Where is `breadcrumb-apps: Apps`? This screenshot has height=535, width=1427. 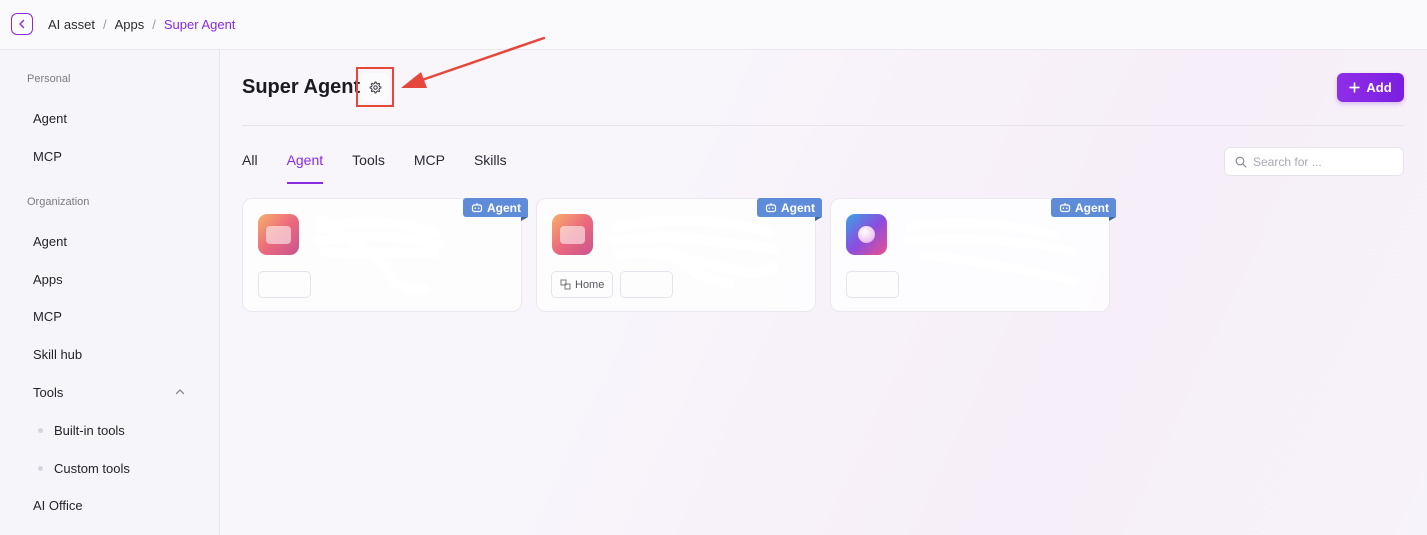 breadcrumb-apps: Apps is located at coordinates (130, 24).